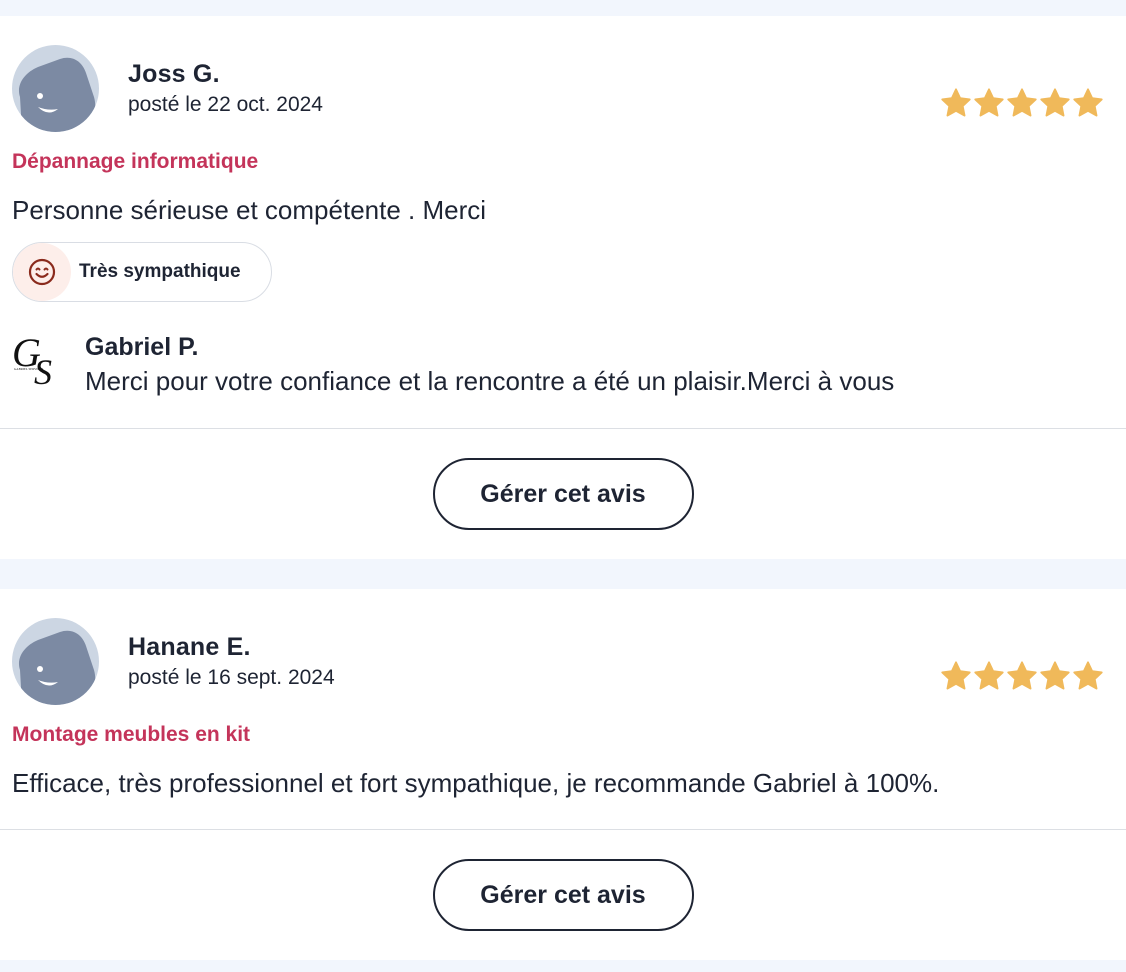 The height and width of the screenshot is (972, 1126). I want to click on company-logo: G S GABRIEL SERVICES, so click(38, 361).